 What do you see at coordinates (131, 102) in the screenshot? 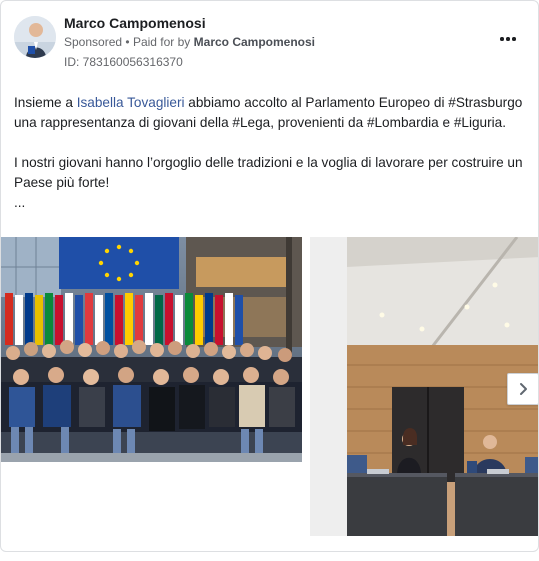
I see `mention-link: Isabella Tovaglieri` at bounding box center [131, 102].